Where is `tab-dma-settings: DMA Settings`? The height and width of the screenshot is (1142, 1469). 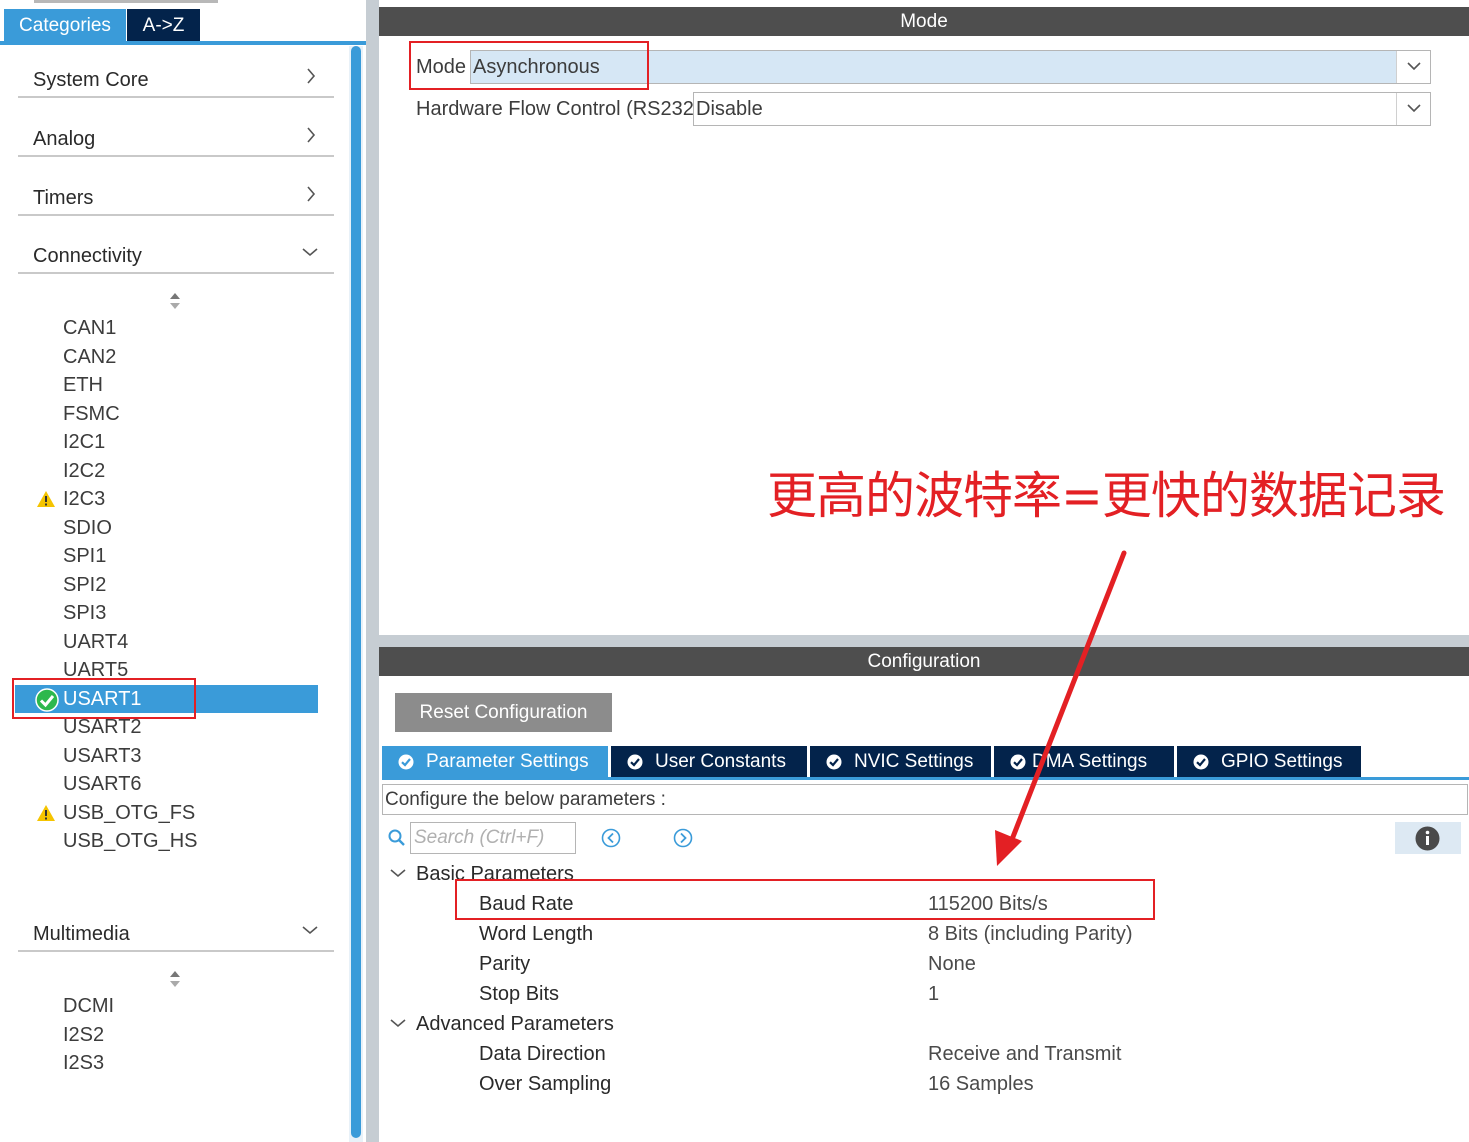 tab-dma-settings: DMA Settings is located at coordinates (1084, 761).